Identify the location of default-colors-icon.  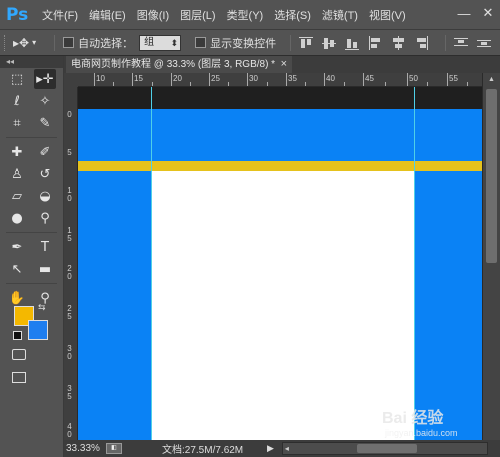
(17, 335).